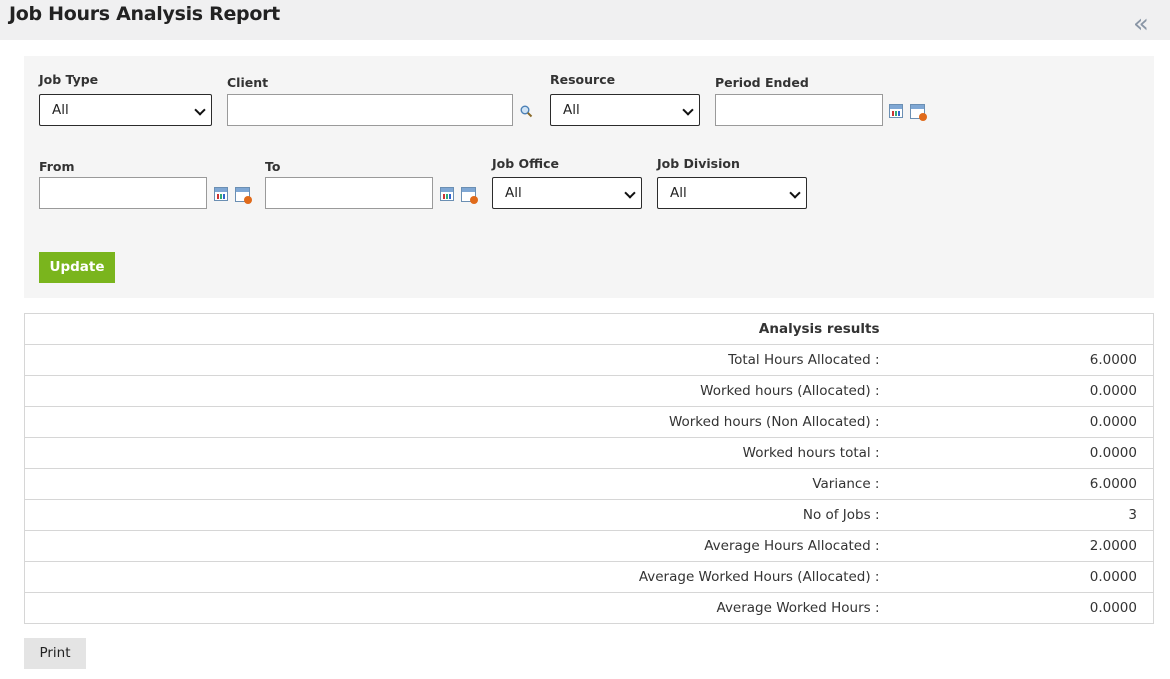  What do you see at coordinates (69, 79) in the screenshot?
I see `job-type-label: Job Type` at bounding box center [69, 79].